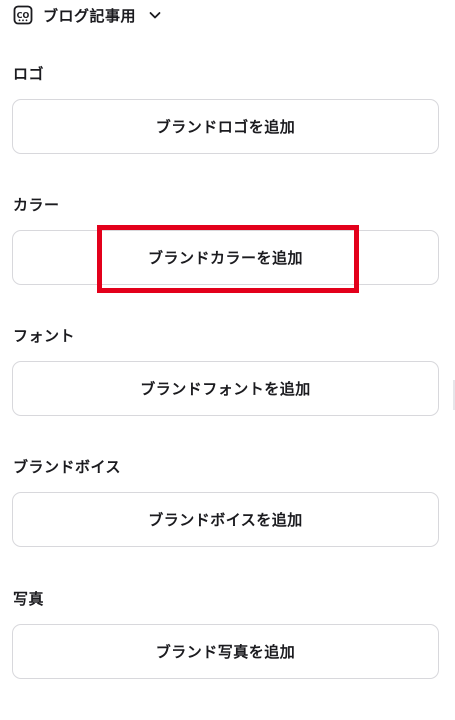 The width and height of the screenshot is (455, 720). What do you see at coordinates (29, 74) in the screenshot?
I see `section-label-logo: ロゴ` at bounding box center [29, 74].